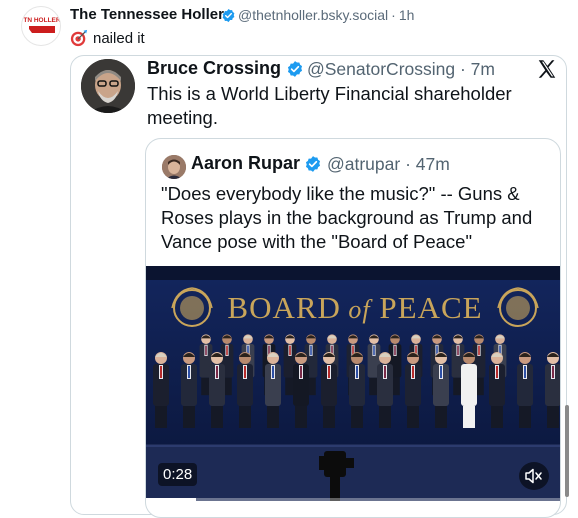 This screenshot has height=518, width=578. Describe the element at coordinates (119, 38) in the screenshot. I see `post-body: nailed it` at that location.